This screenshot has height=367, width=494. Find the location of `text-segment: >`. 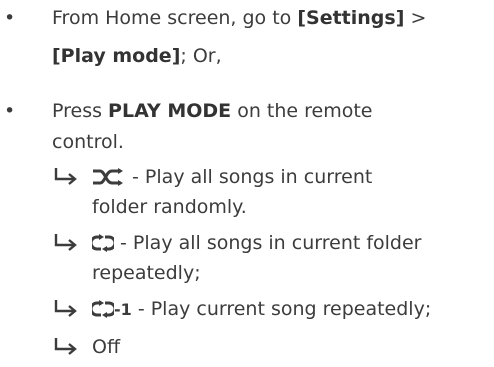

text-segment: > is located at coordinates (415, 18).